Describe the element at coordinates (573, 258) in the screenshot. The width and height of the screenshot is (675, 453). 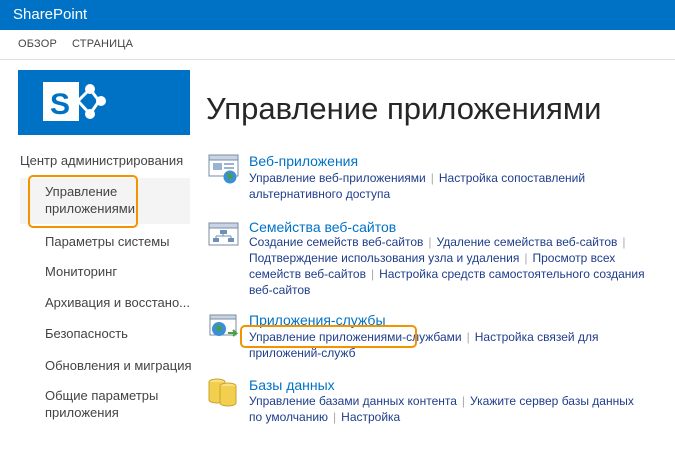
I see `link-view-all-site-collections: Просмотр всех` at that location.